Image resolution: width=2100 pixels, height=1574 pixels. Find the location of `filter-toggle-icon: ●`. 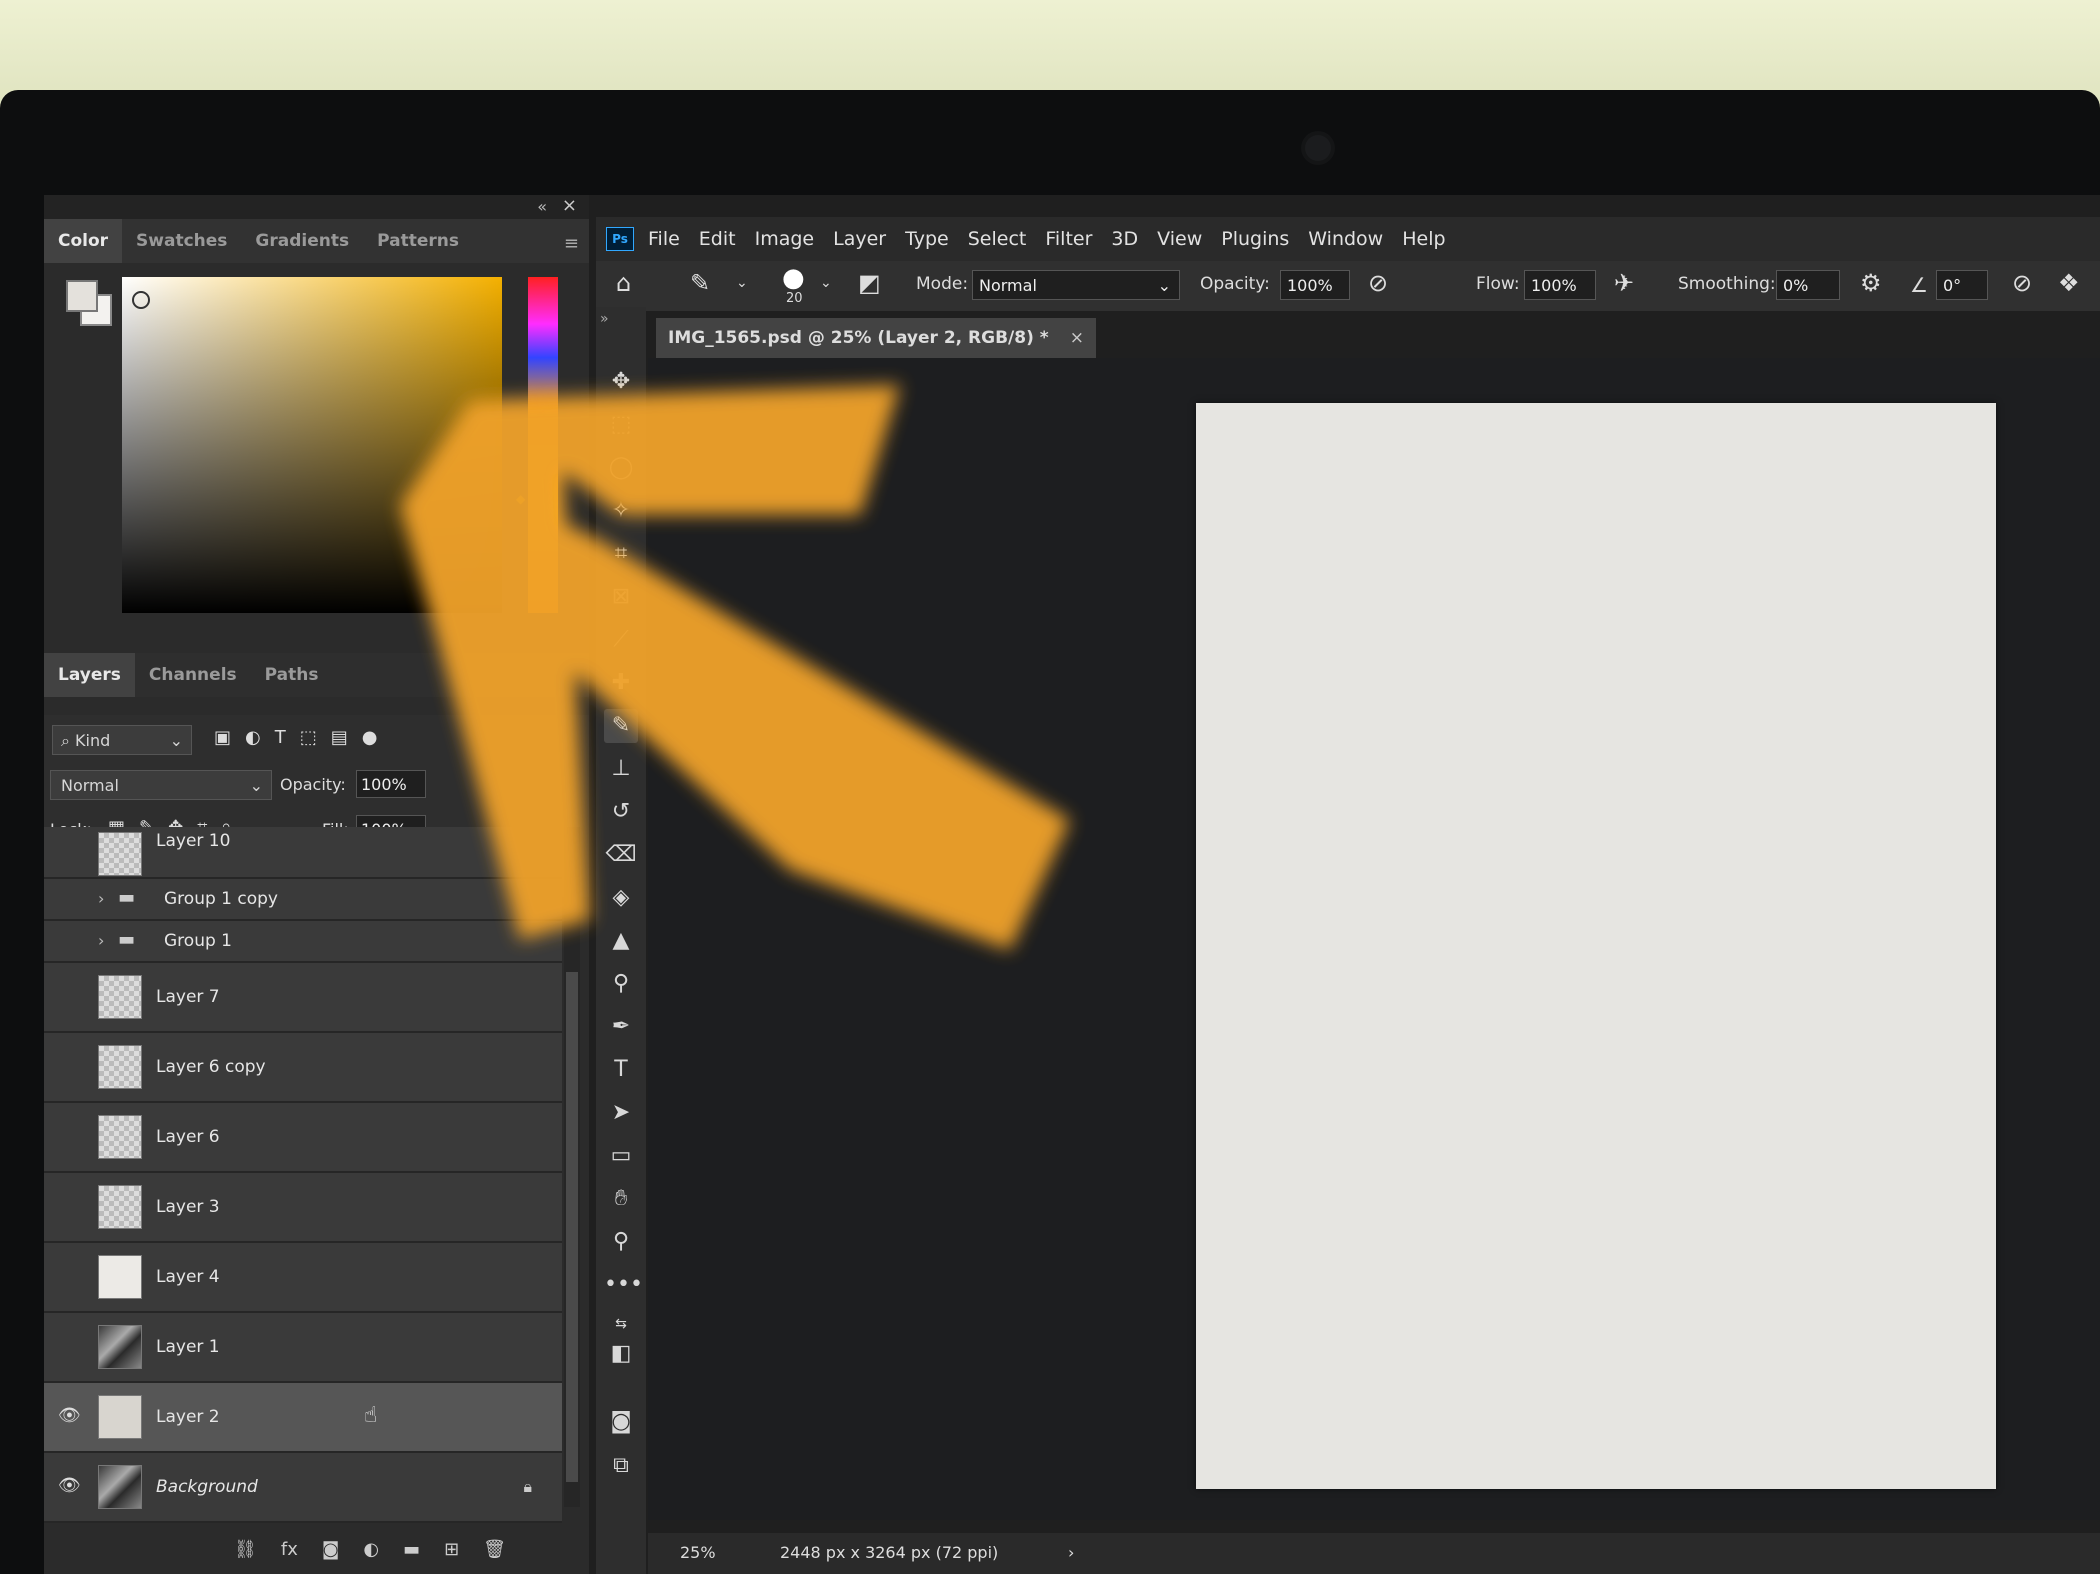

filter-toggle-icon: ● is located at coordinates (370, 737).